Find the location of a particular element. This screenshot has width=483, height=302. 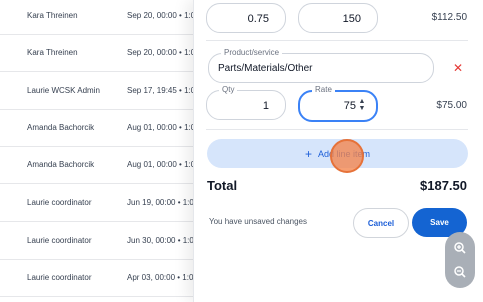

qty-label: Qty is located at coordinates (228, 89).